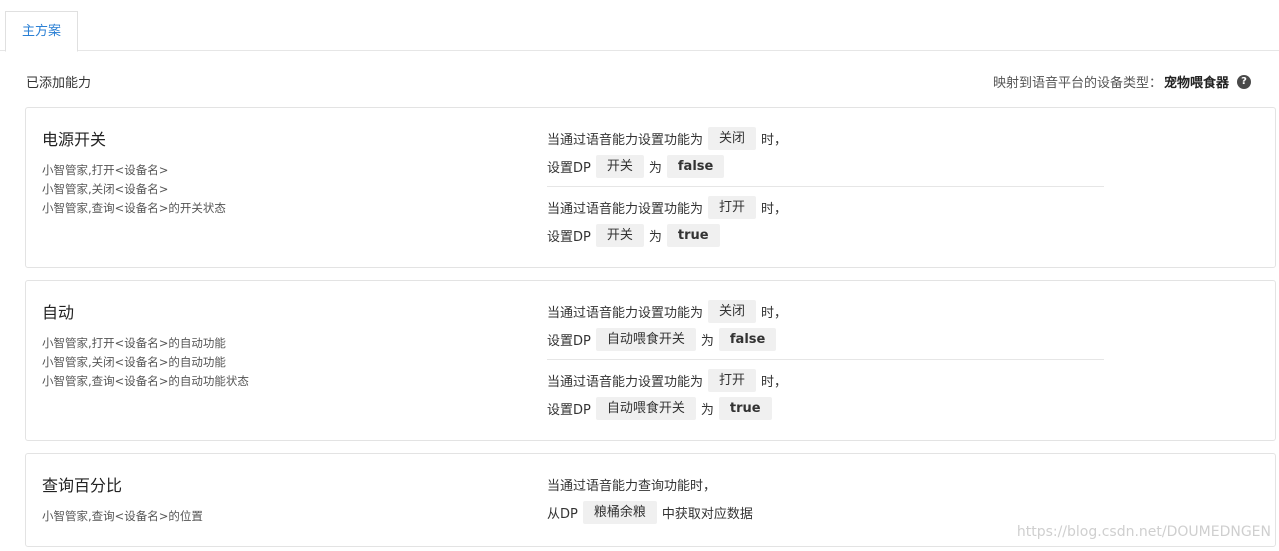 The image size is (1279, 551). Describe the element at coordinates (562, 514) in the screenshot. I see `query-from-text: 从DP` at that location.